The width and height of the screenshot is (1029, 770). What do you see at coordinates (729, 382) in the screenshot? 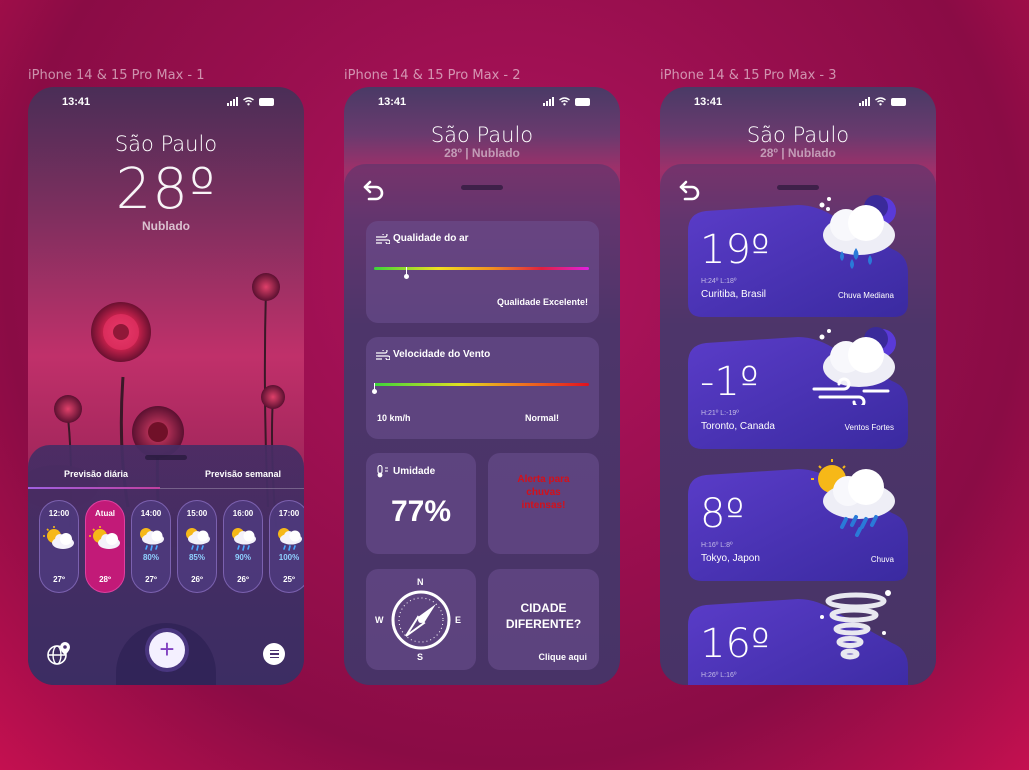
I see `city-temperature: -1º` at bounding box center [729, 382].